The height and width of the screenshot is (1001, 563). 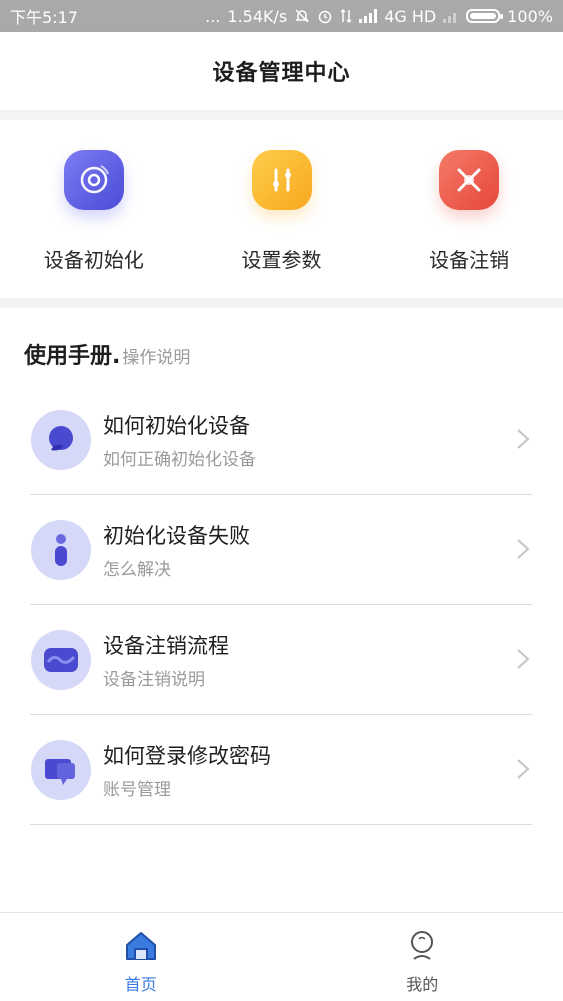 What do you see at coordinates (483, 16) in the screenshot?
I see `battery-icon` at bounding box center [483, 16].